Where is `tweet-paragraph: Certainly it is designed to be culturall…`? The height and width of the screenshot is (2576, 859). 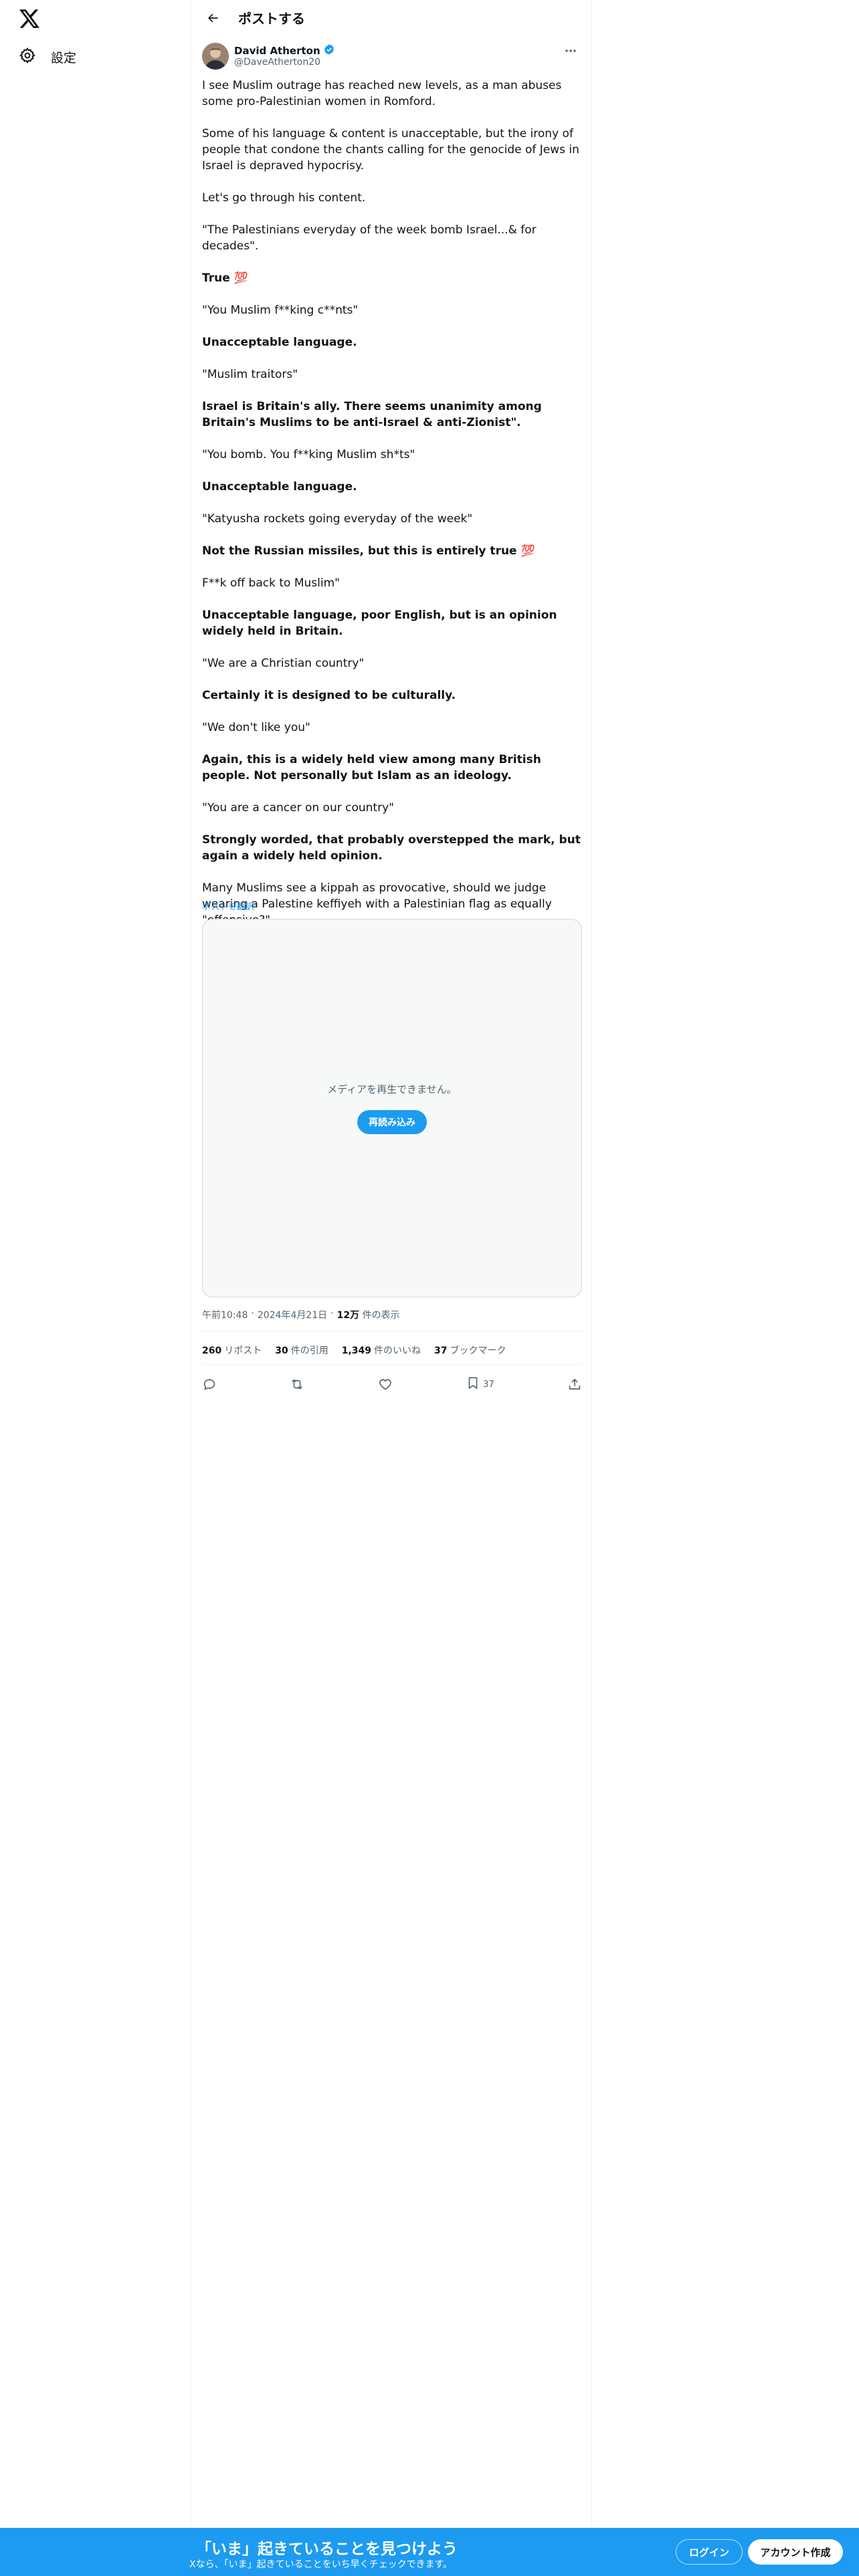 tweet-paragraph: Certainly it is designed to be culturall… is located at coordinates (329, 695).